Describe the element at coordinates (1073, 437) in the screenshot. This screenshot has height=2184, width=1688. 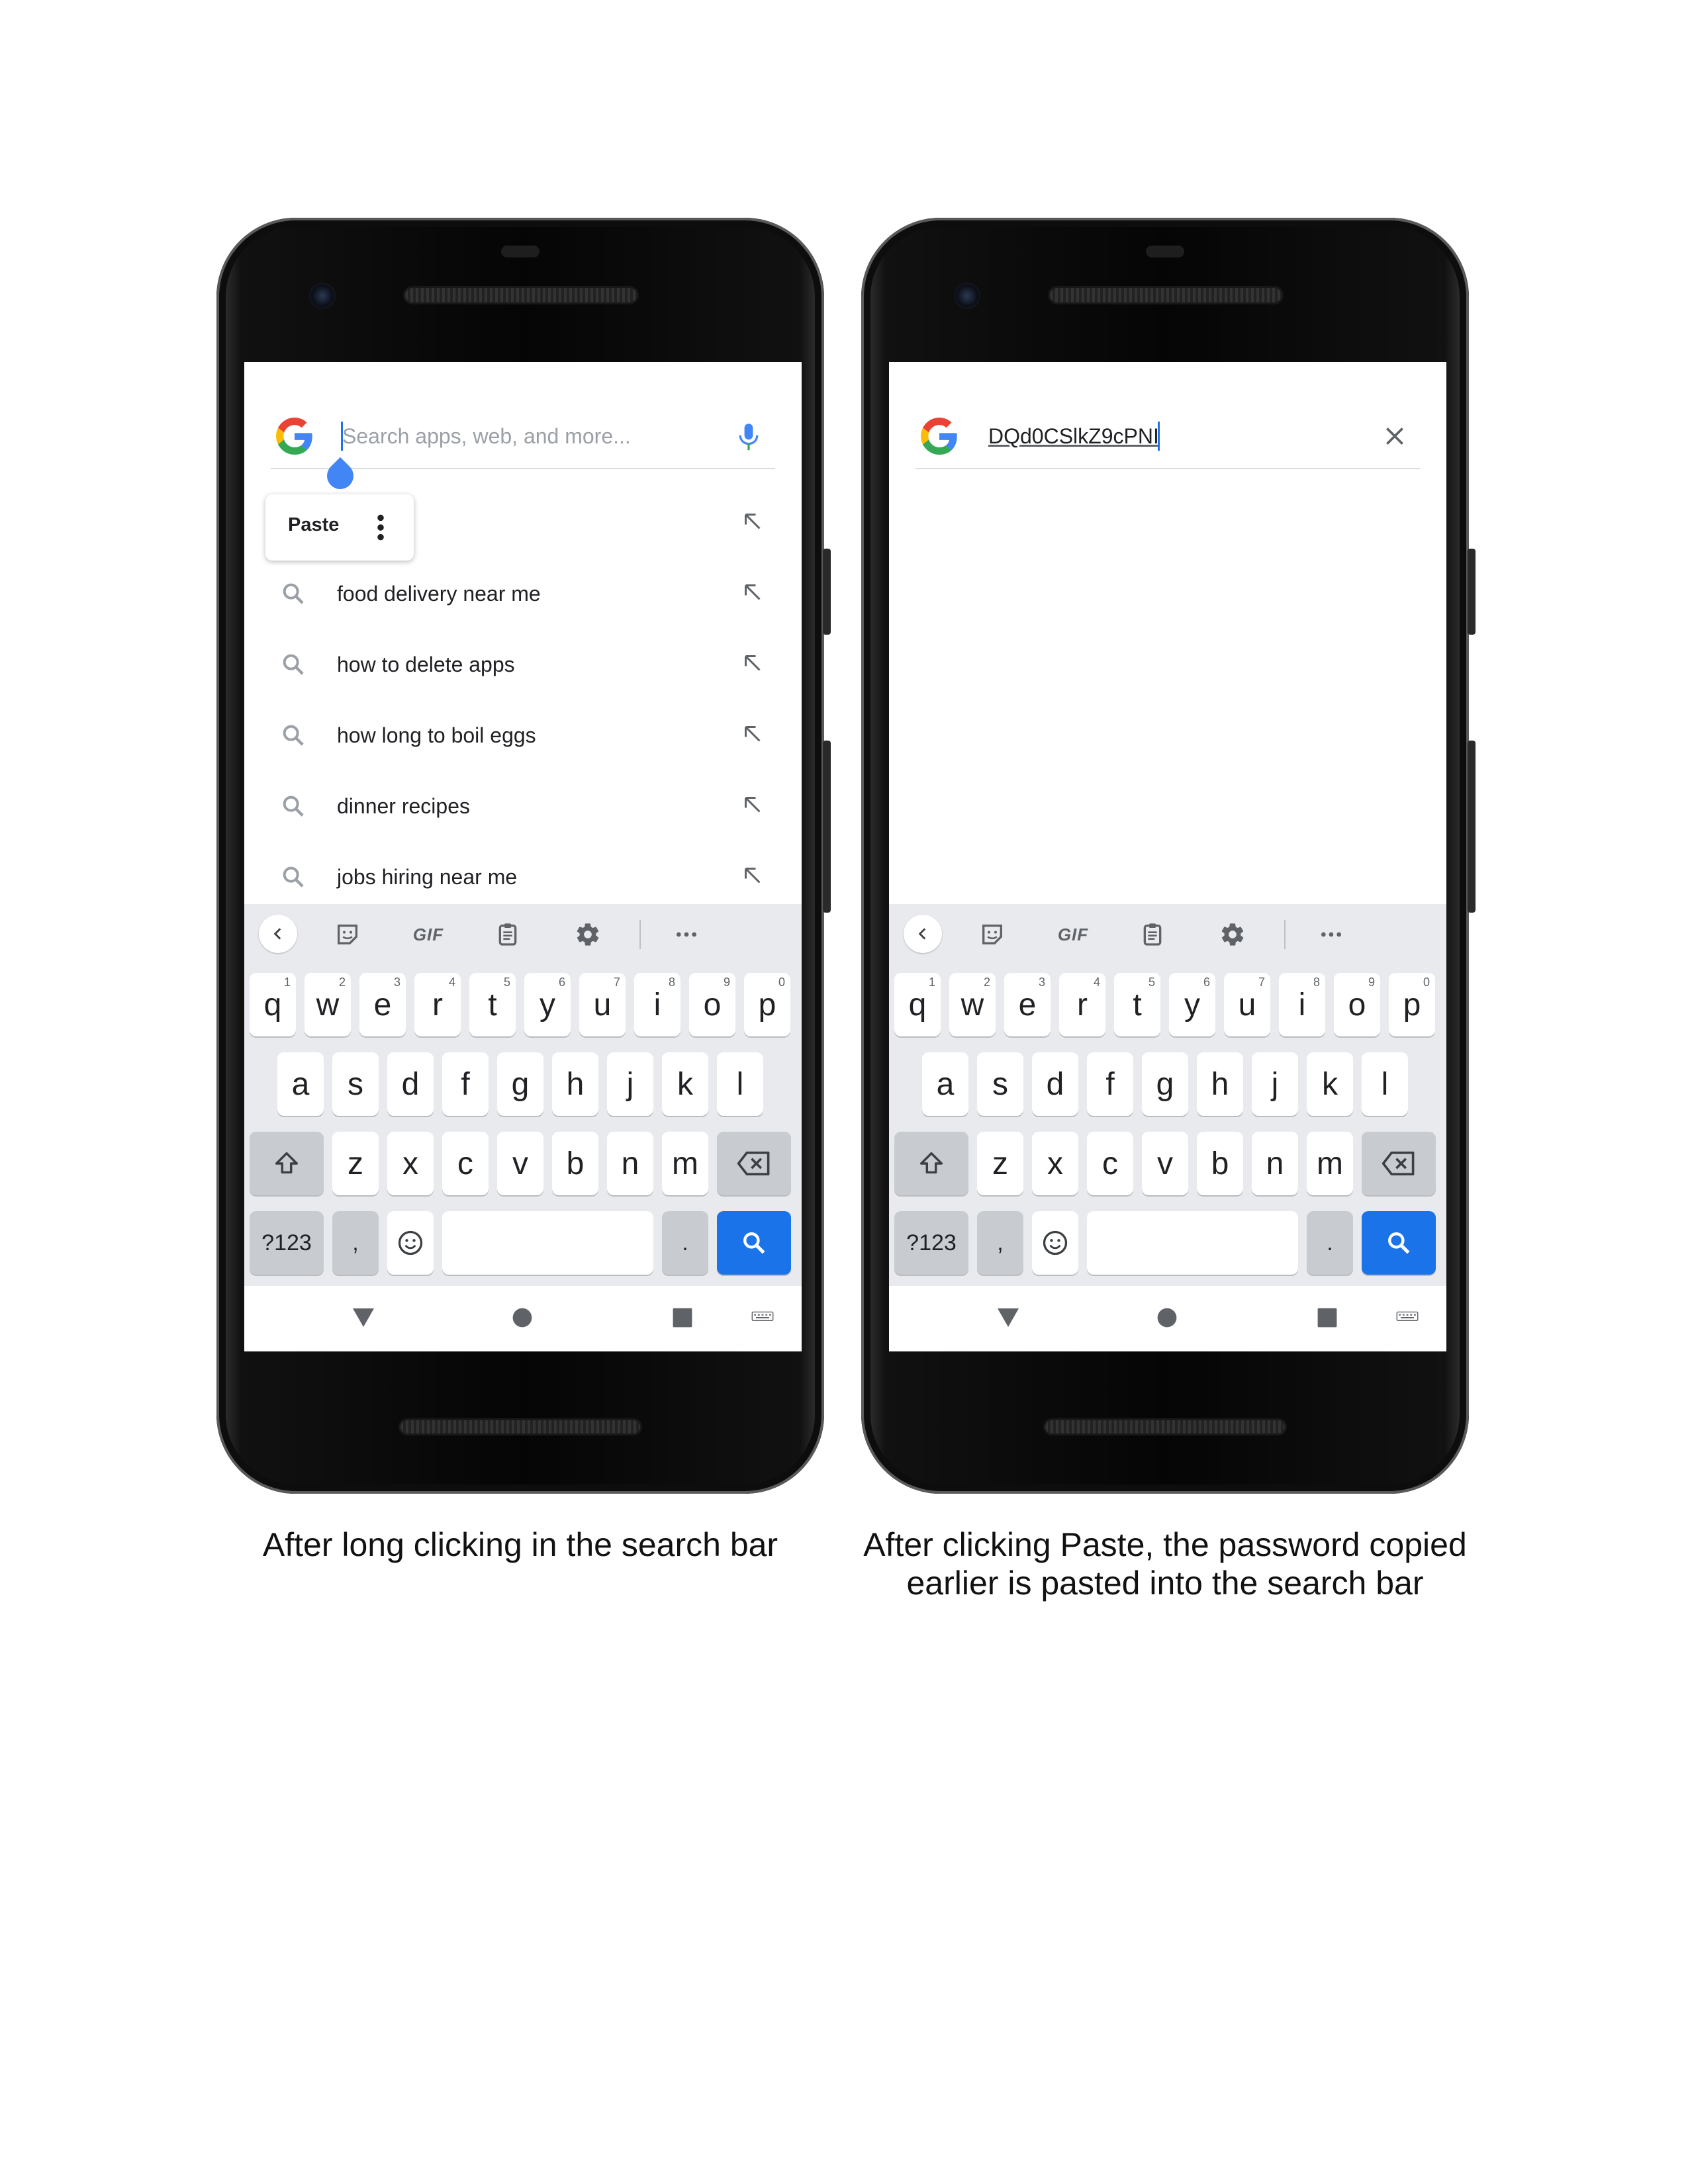
I see `search-input: DQd0CSlkZ9cPNI` at that location.